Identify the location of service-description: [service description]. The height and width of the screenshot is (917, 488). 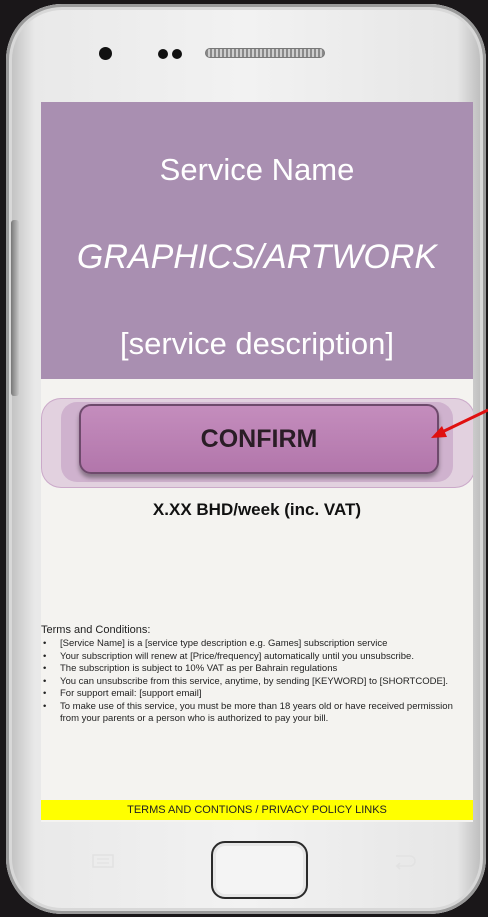
(257, 343).